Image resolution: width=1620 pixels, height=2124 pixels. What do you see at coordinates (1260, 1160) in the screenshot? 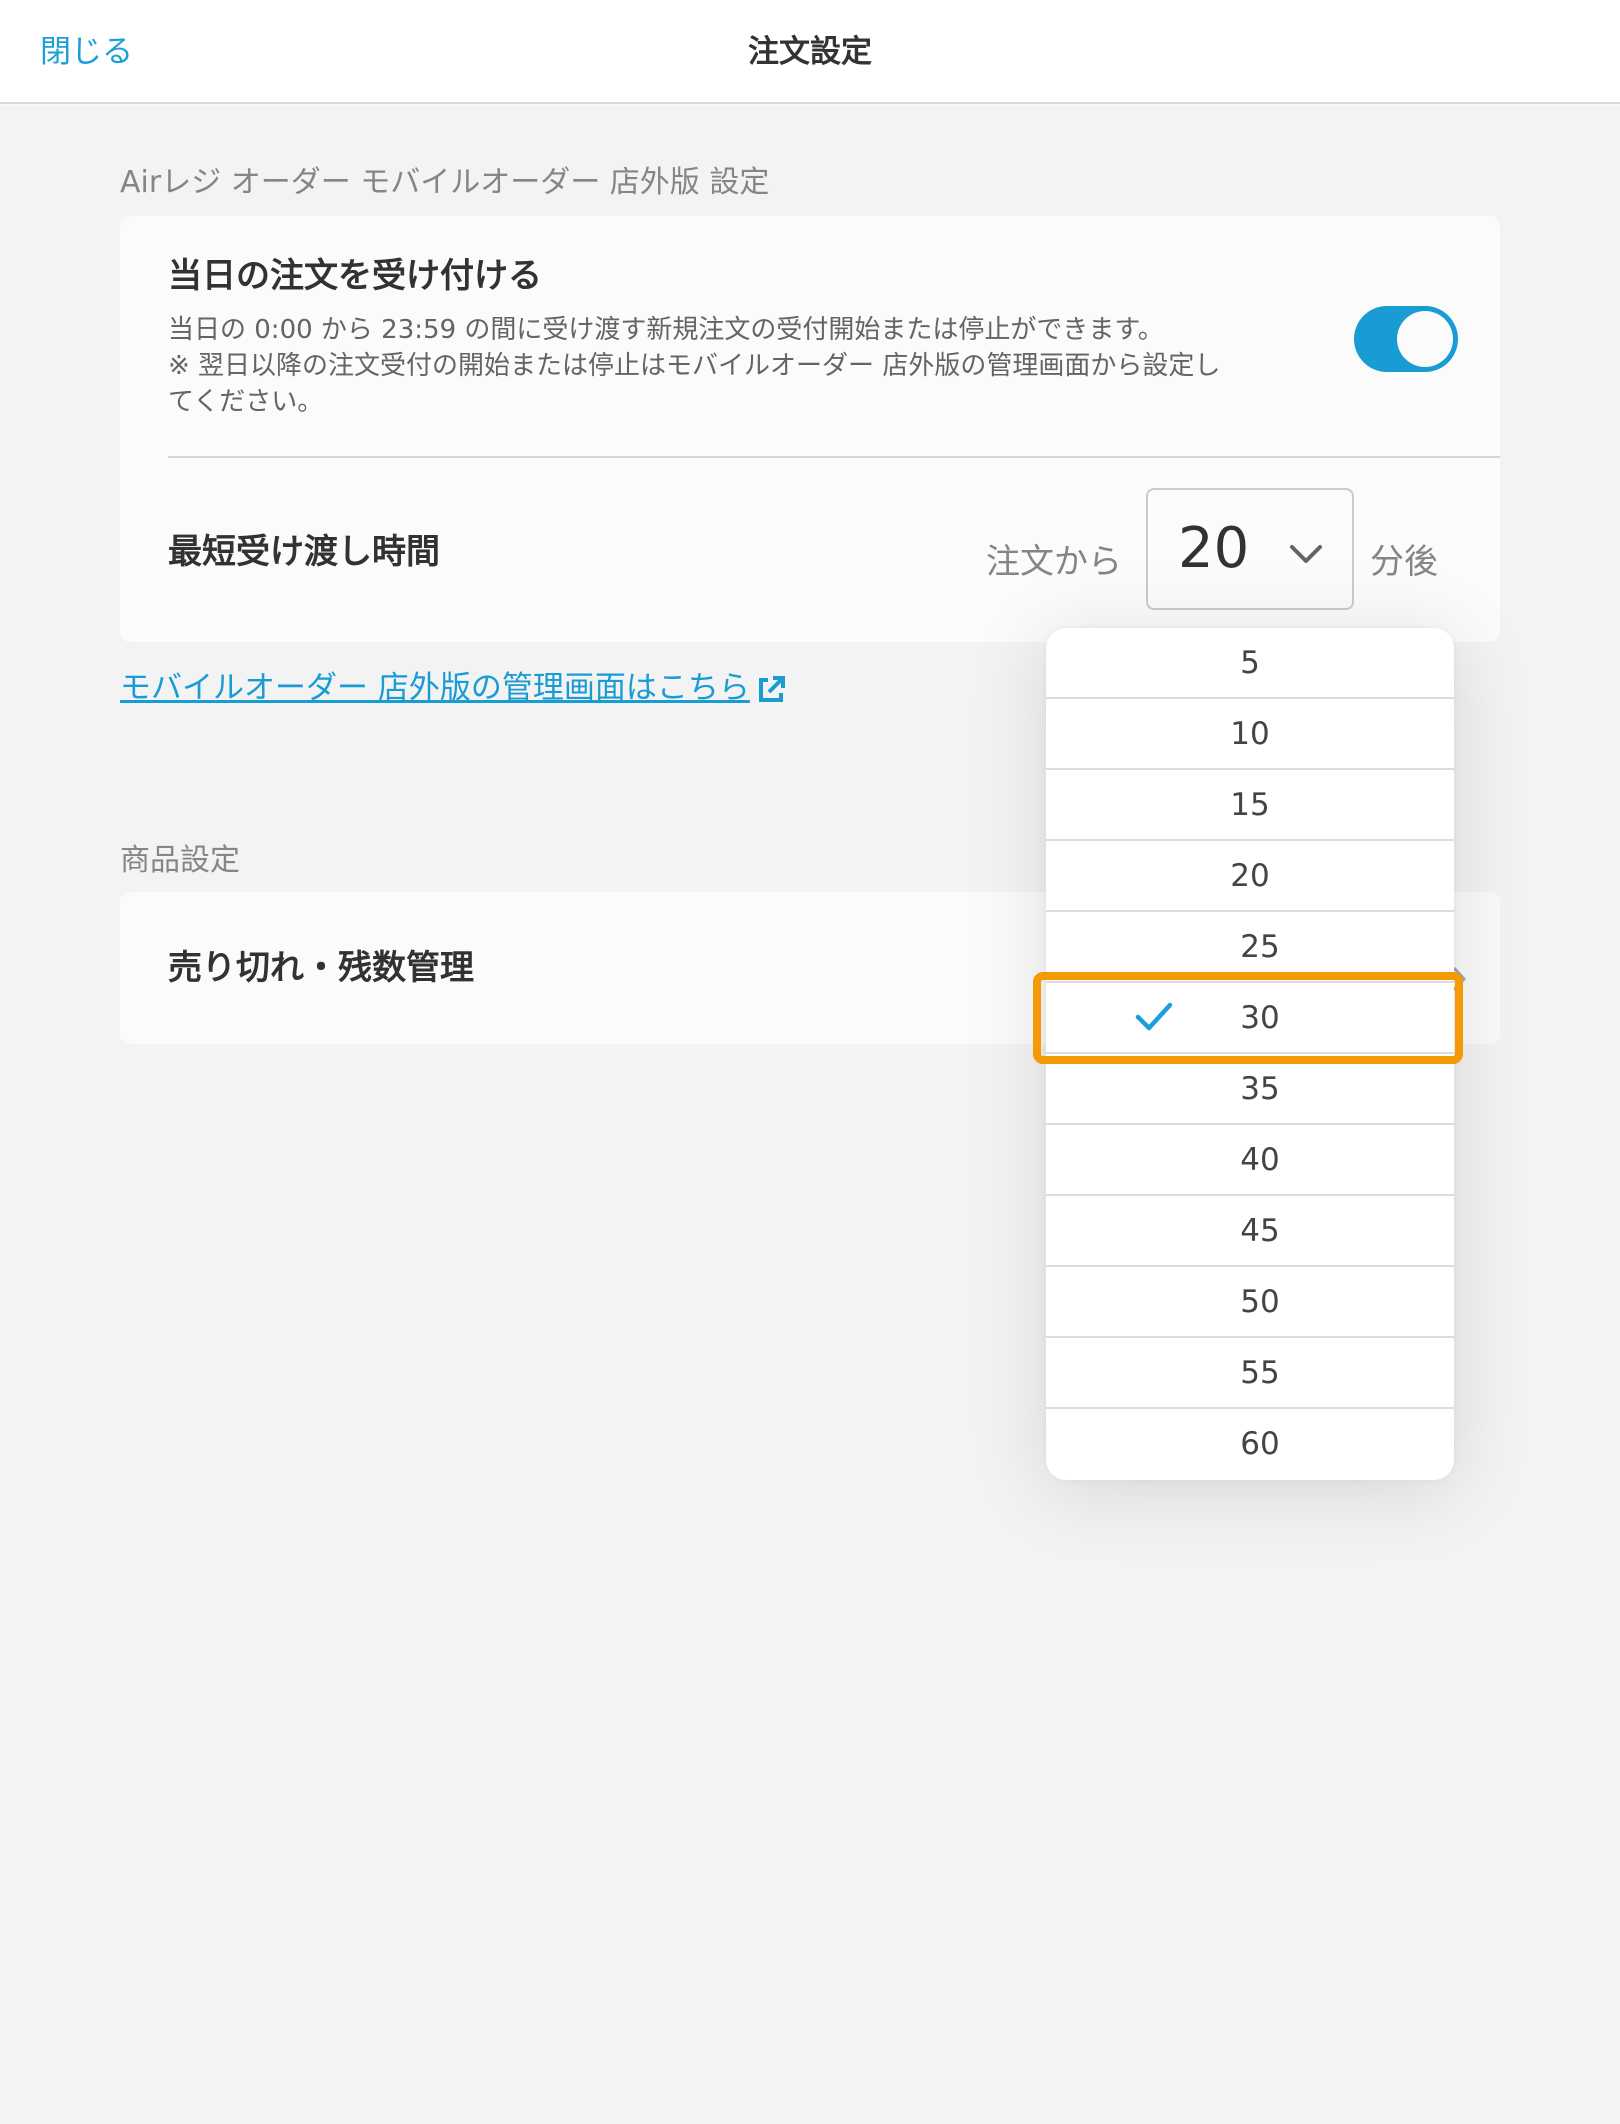
I see `option-label: 40` at bounding box center [1260, 1160].